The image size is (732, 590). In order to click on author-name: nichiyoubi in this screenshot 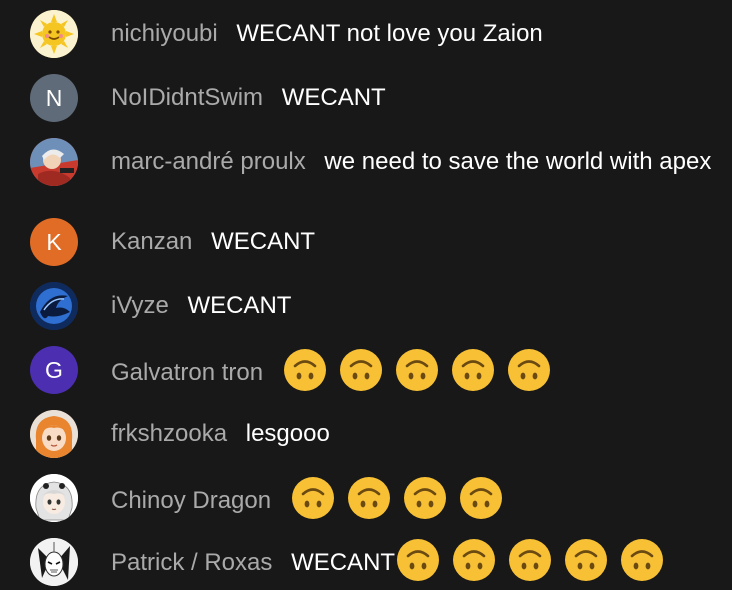, I will do `click(164, 33)`.